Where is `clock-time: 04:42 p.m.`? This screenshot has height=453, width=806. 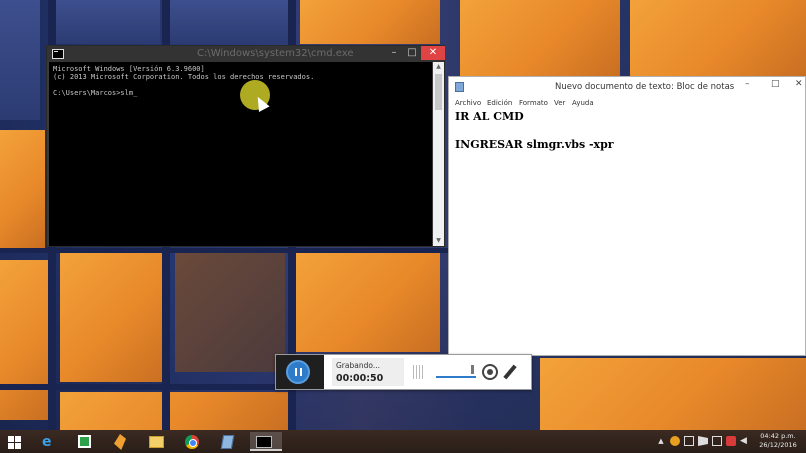 clock-time: 04:42 p.m. is located at coordinates (778, 436).